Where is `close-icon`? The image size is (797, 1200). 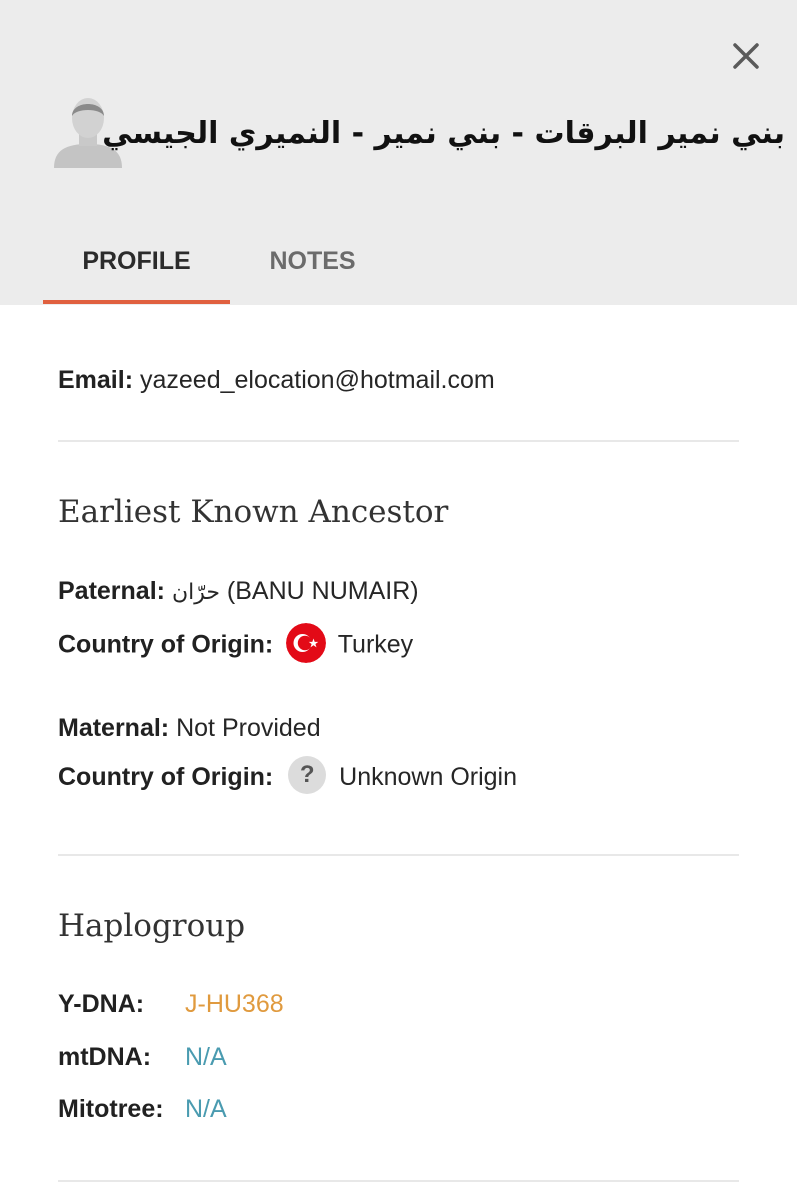
close-icon is located at coordinates (746, 56).